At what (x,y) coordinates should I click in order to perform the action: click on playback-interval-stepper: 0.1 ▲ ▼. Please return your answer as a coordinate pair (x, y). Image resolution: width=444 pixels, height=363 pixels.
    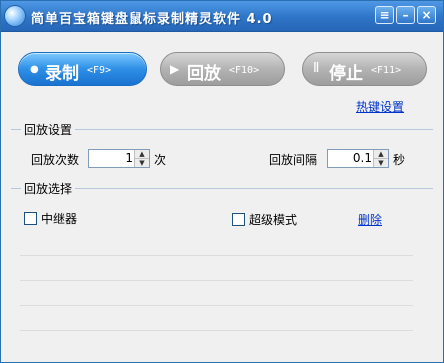
    Looking at the image, I should click on (358, 158).